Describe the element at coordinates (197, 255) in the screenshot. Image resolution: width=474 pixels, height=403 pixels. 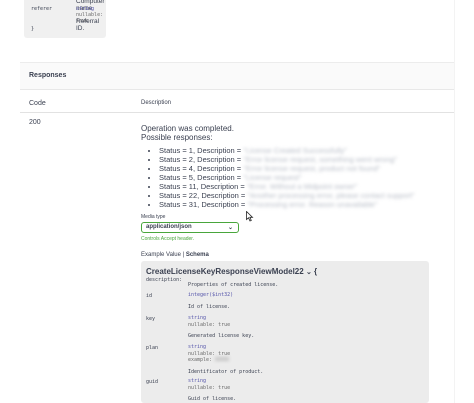
I see `tab-schema: Schema` at that location.